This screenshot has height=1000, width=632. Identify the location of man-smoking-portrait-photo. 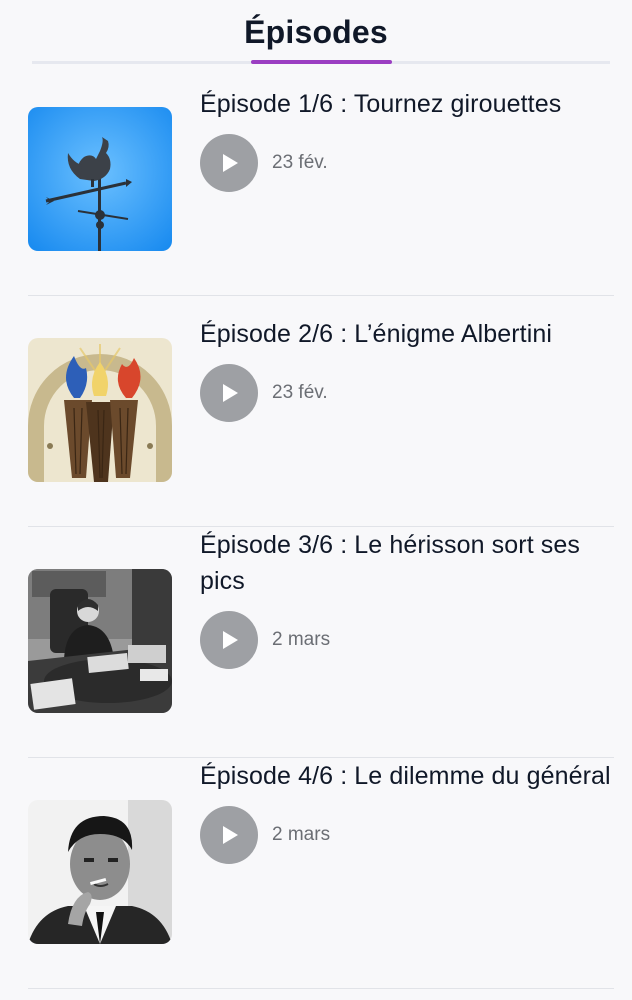
(100, 872).